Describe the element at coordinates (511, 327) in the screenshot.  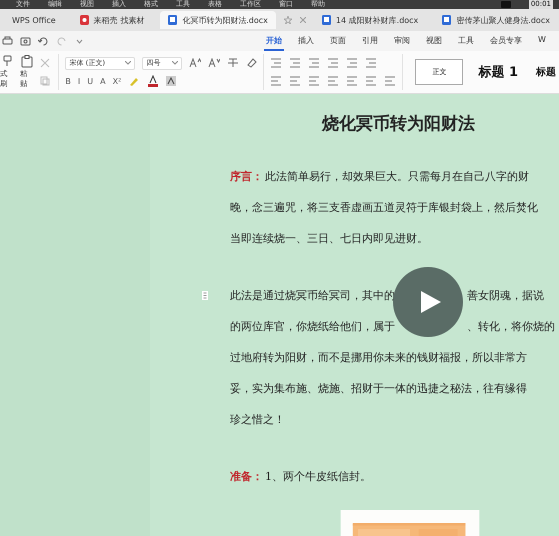
I see `body-text: 、转化，将你烧的` at that location.